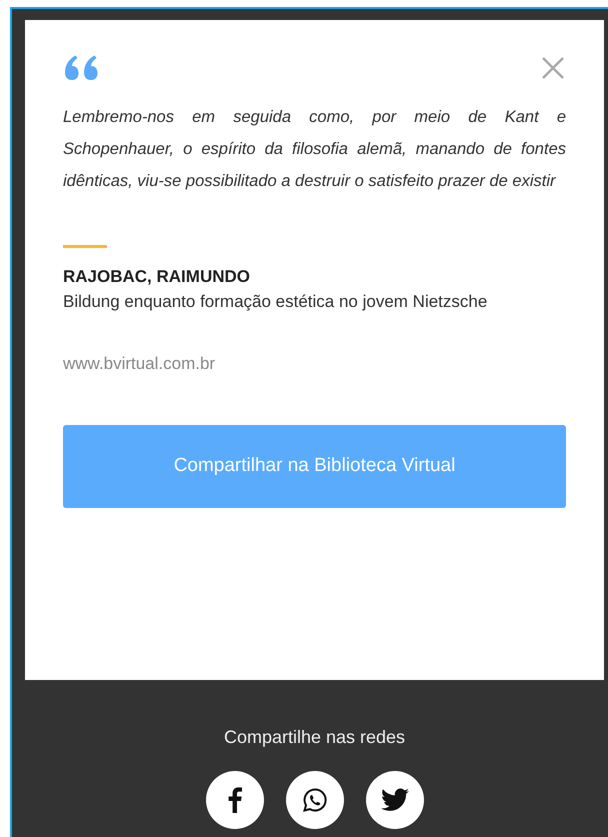 The width and height of the screenshot is (608, 837). I want to click on share-label: Compartilhe nas redes, so click(314, 737).